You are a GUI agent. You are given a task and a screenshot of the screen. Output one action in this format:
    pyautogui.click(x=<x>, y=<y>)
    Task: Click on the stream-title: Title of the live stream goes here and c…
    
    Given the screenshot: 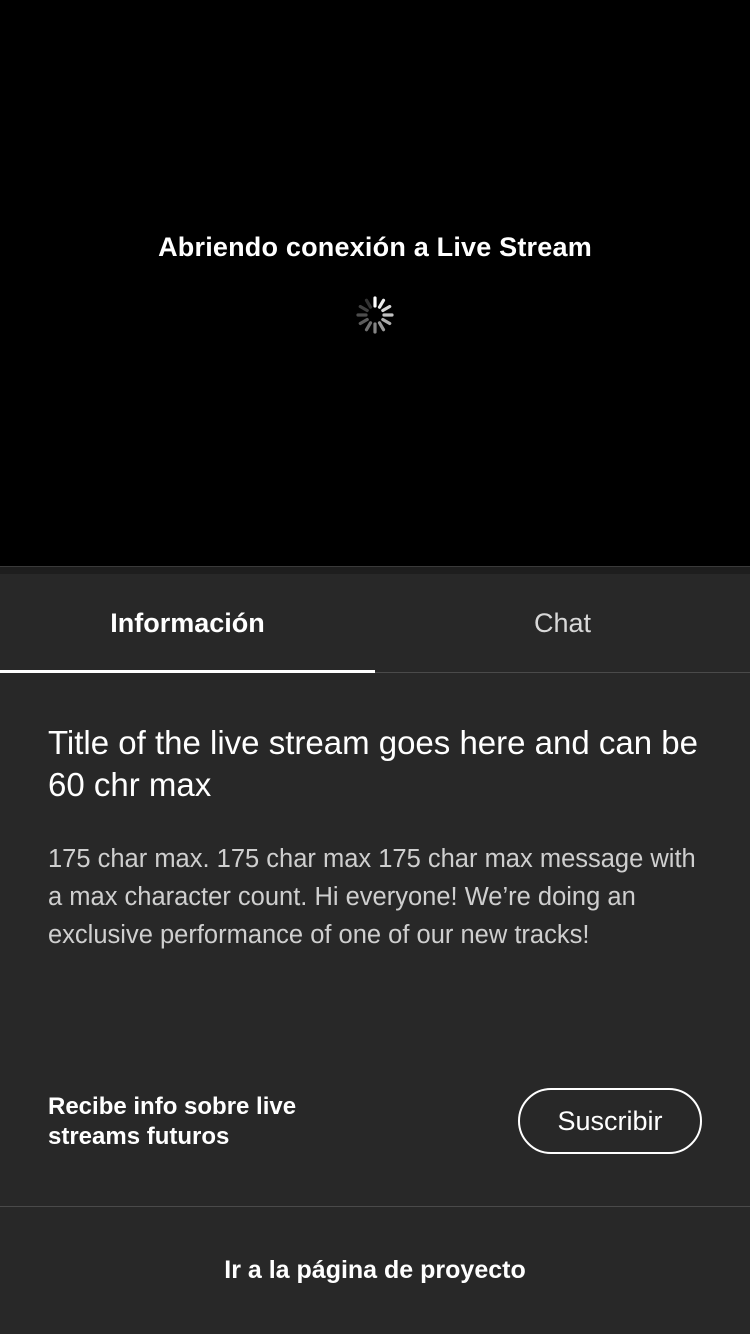 What is the action you would take?
    pyautogui.click(x=373, y=763)
    